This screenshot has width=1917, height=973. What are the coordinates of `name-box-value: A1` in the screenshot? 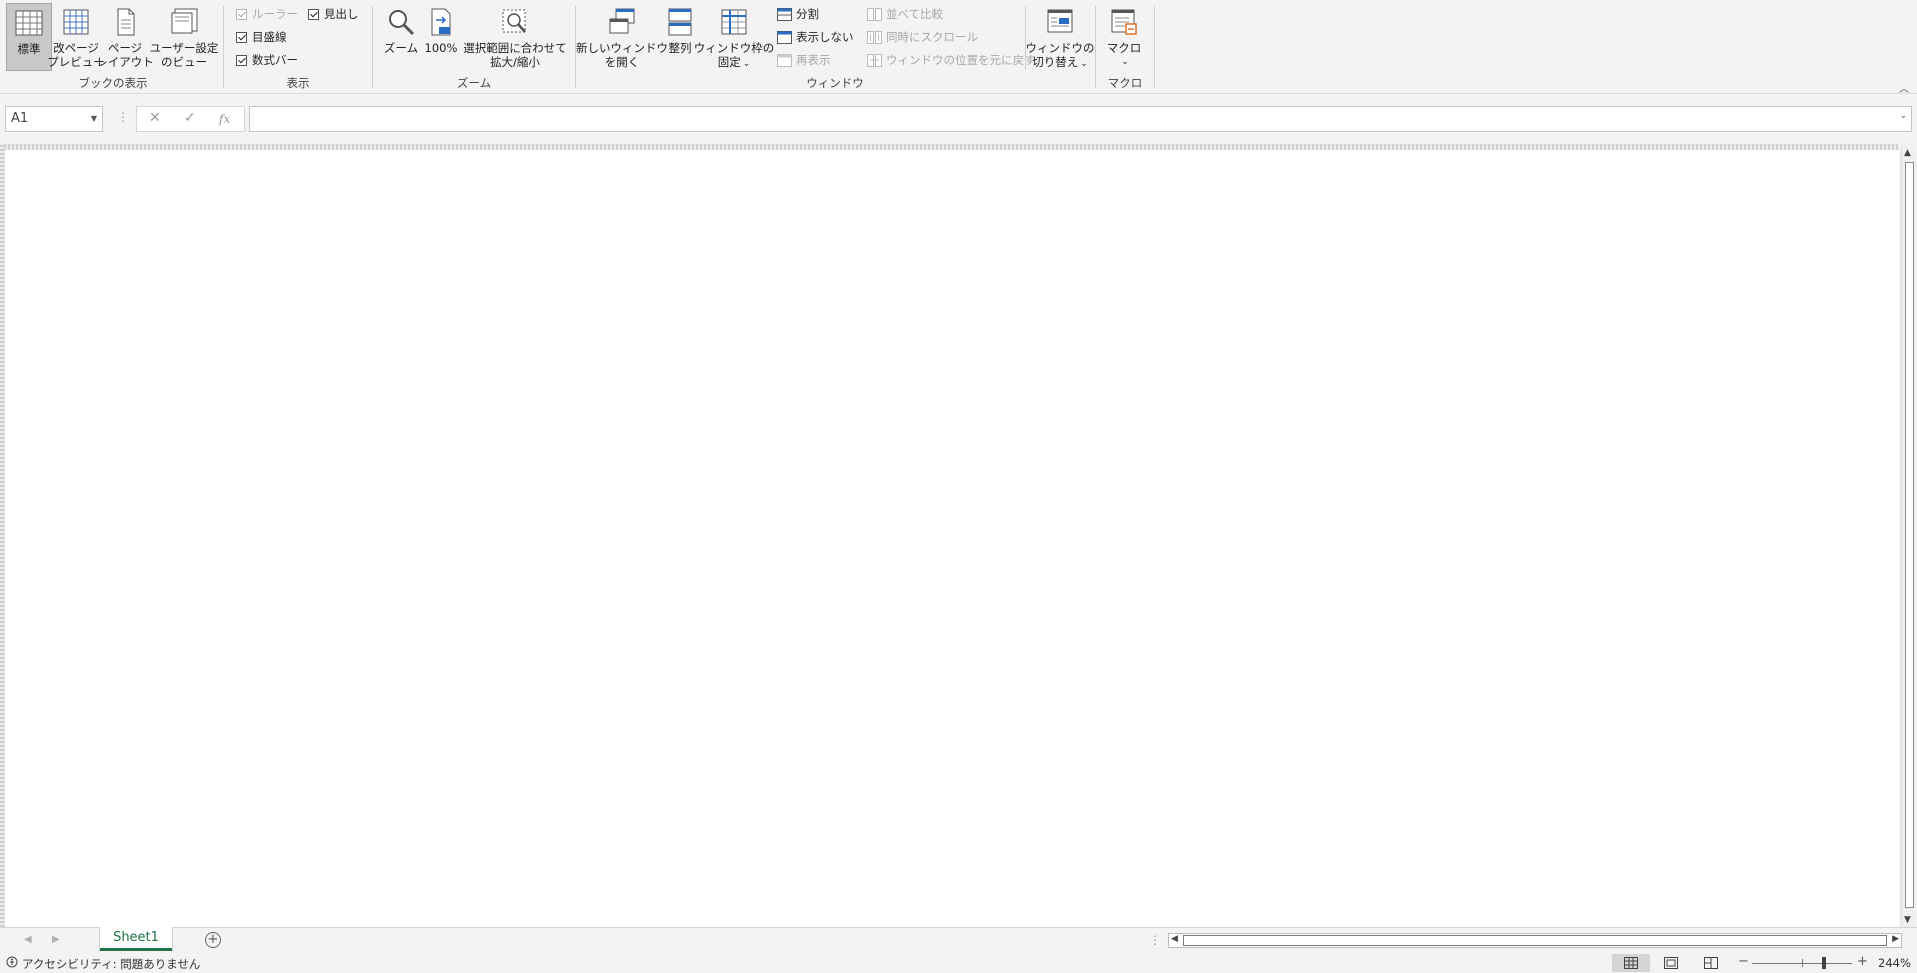 It's located at (20, 118).